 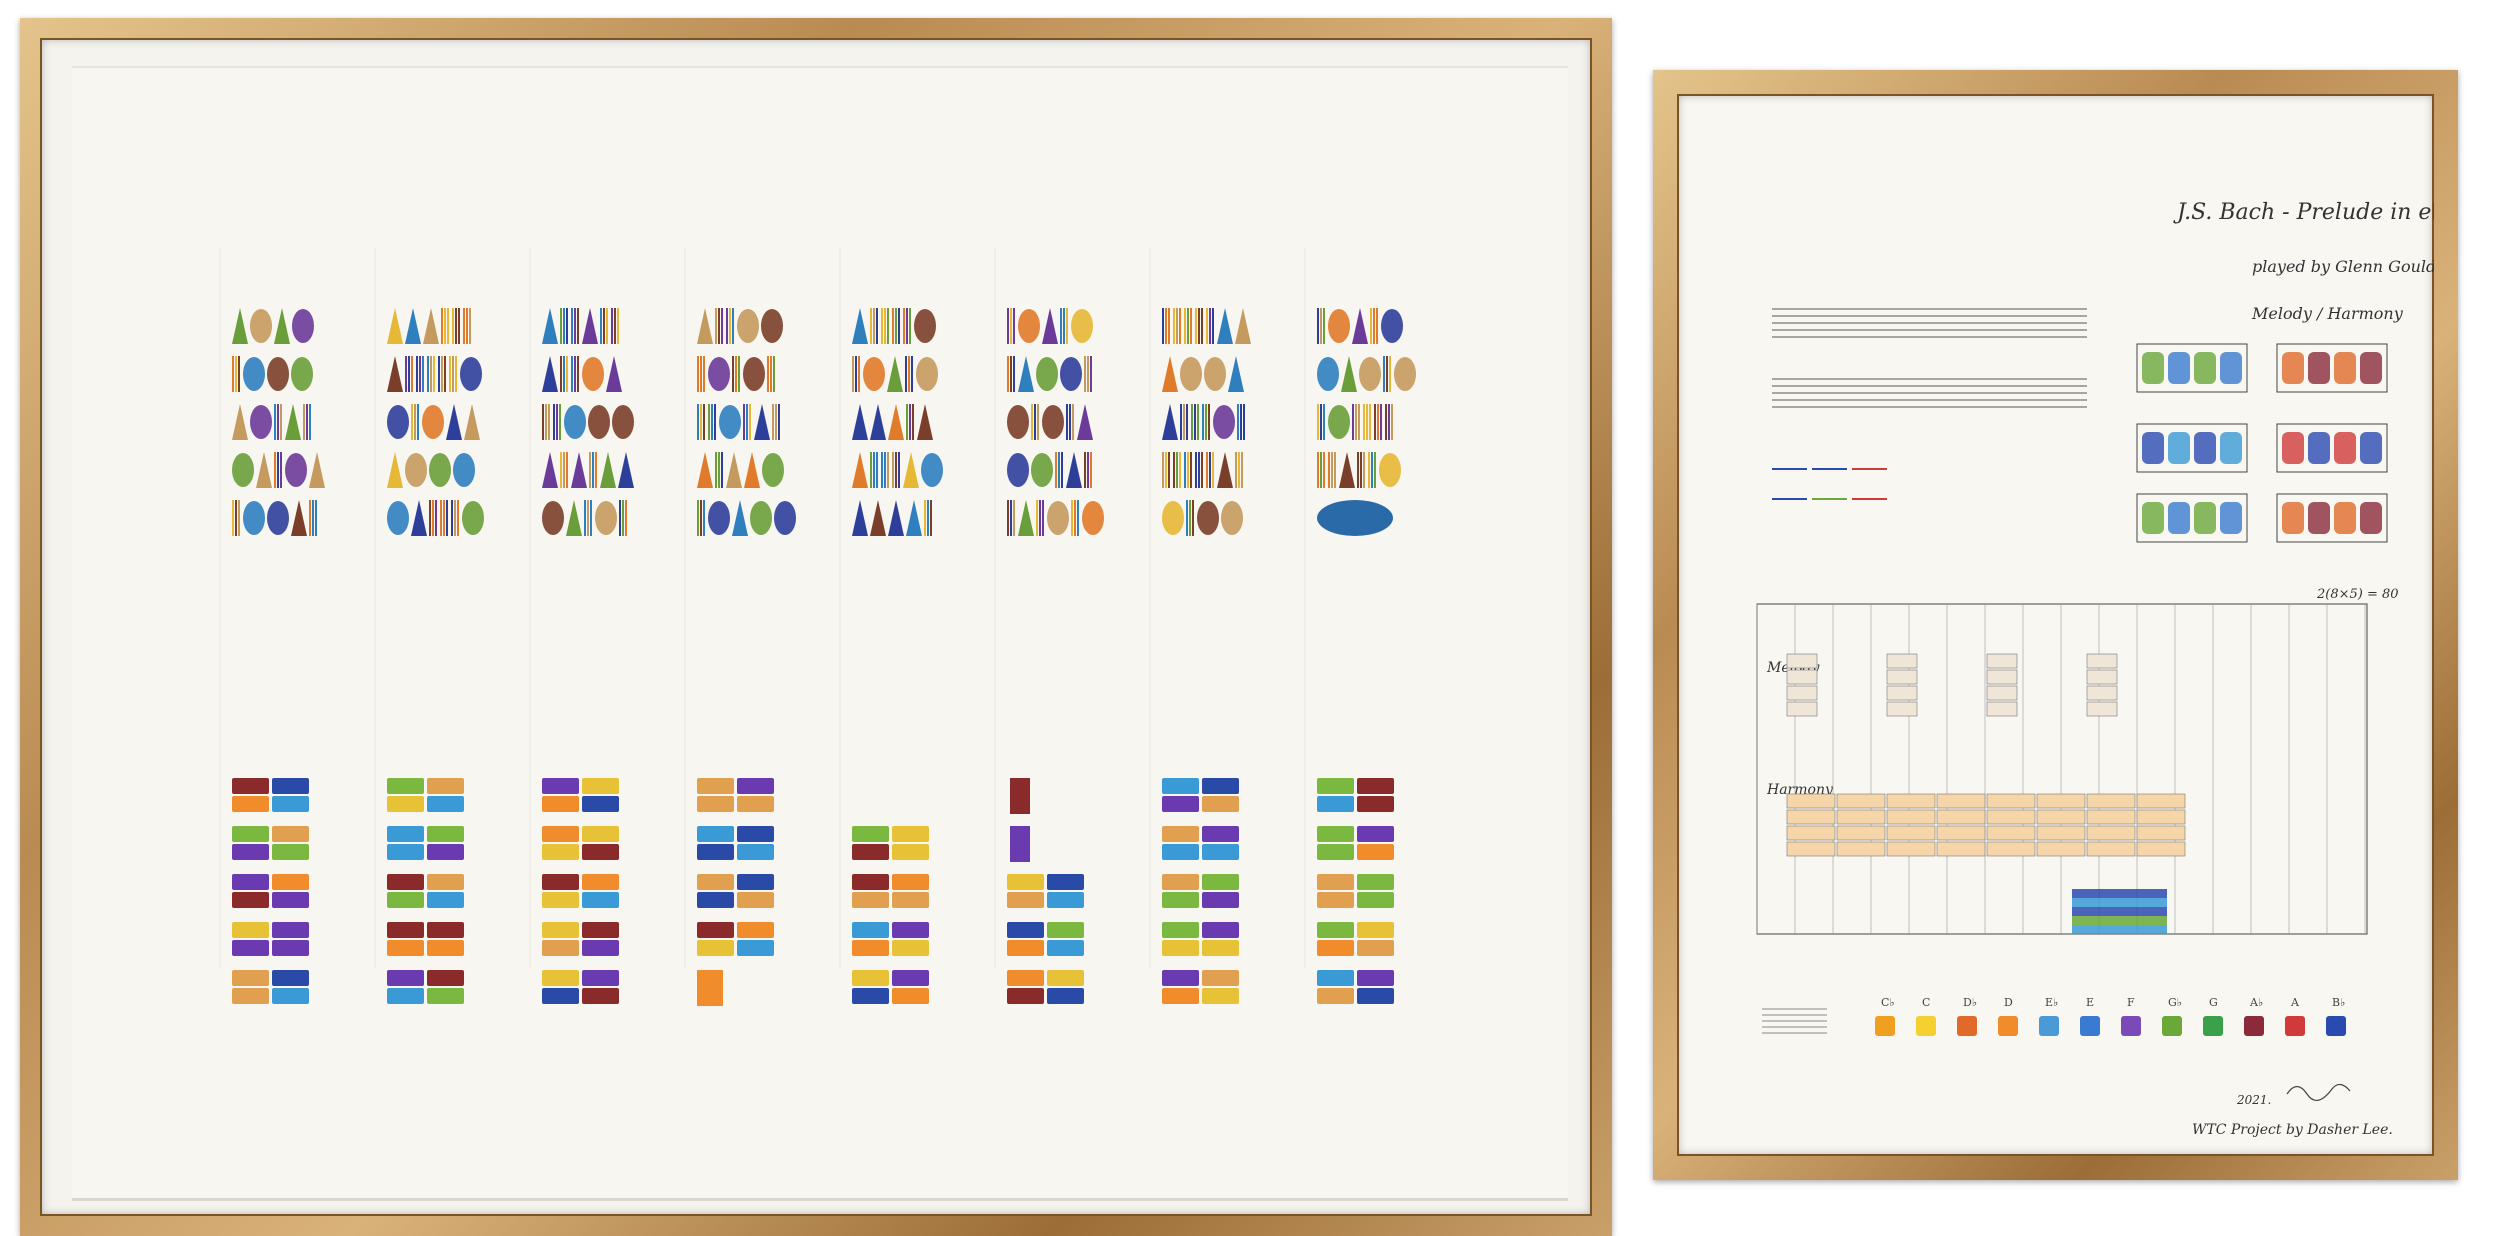 I want to click on score-label: Melody / Harmony, so click(x=2327, y=313).